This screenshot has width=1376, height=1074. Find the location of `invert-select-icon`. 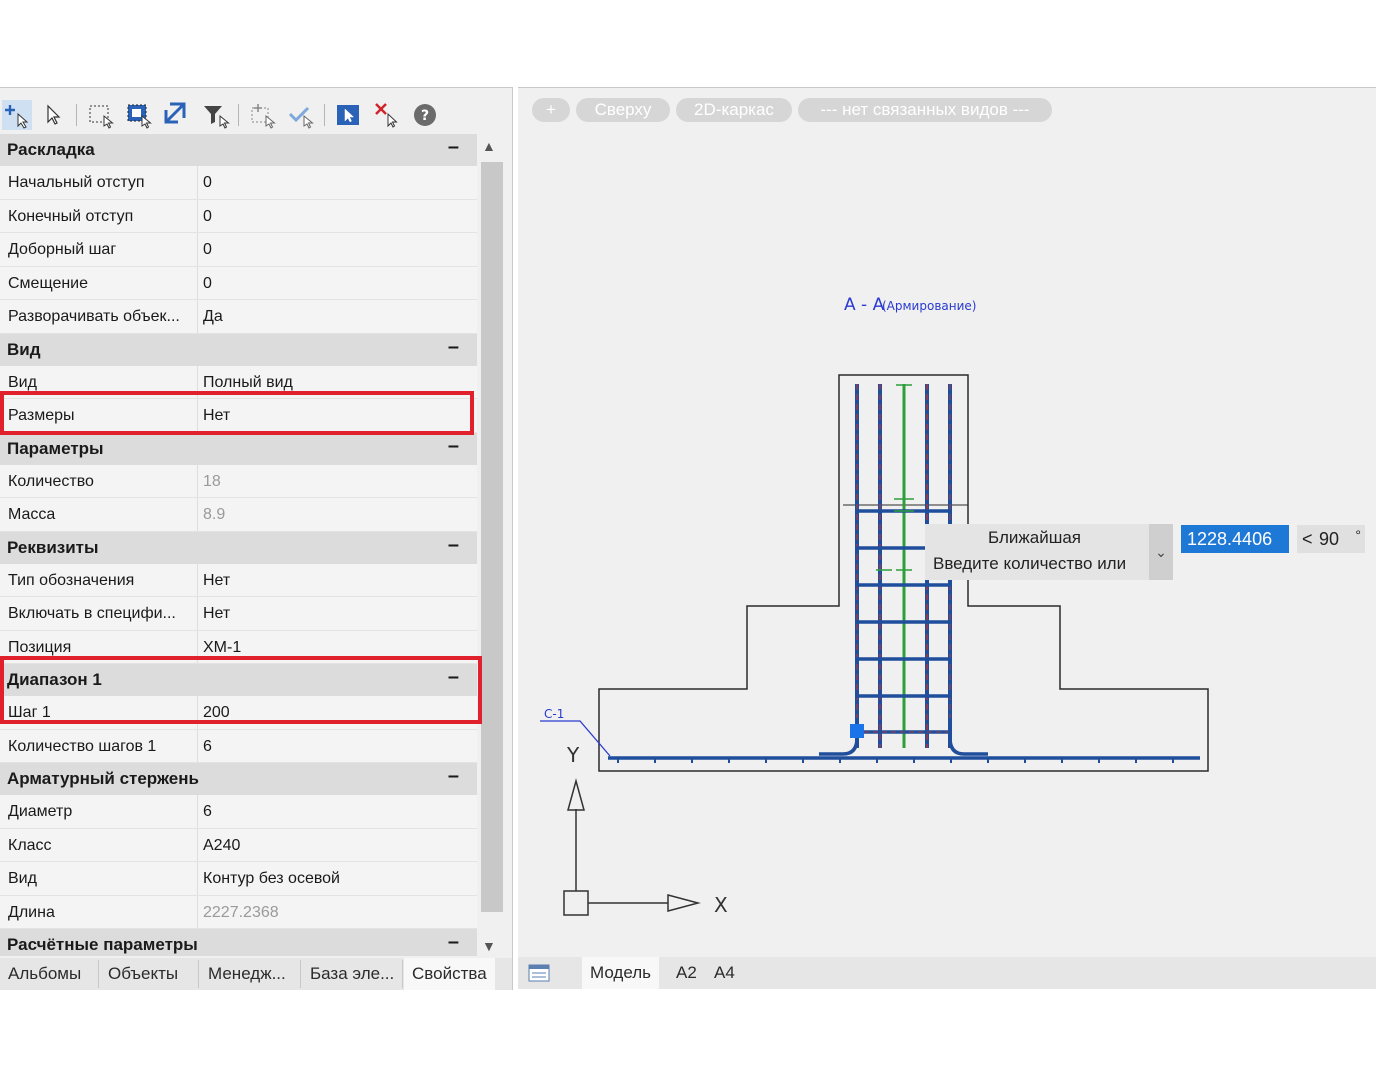

invert-select-icon is located at coordinates (177, 115).